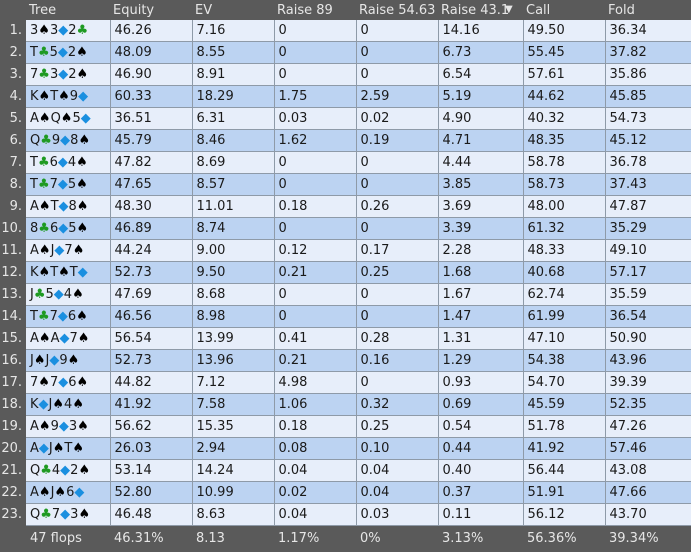 This screenshot has width=691, height=552. Describe the element at coordinates (345, 250) in the screenshot. I see `table-row: 11. A♠J◆7♠ 44.24 9.00 0.12 0.17 2.28 48.33 49.10` at that location.